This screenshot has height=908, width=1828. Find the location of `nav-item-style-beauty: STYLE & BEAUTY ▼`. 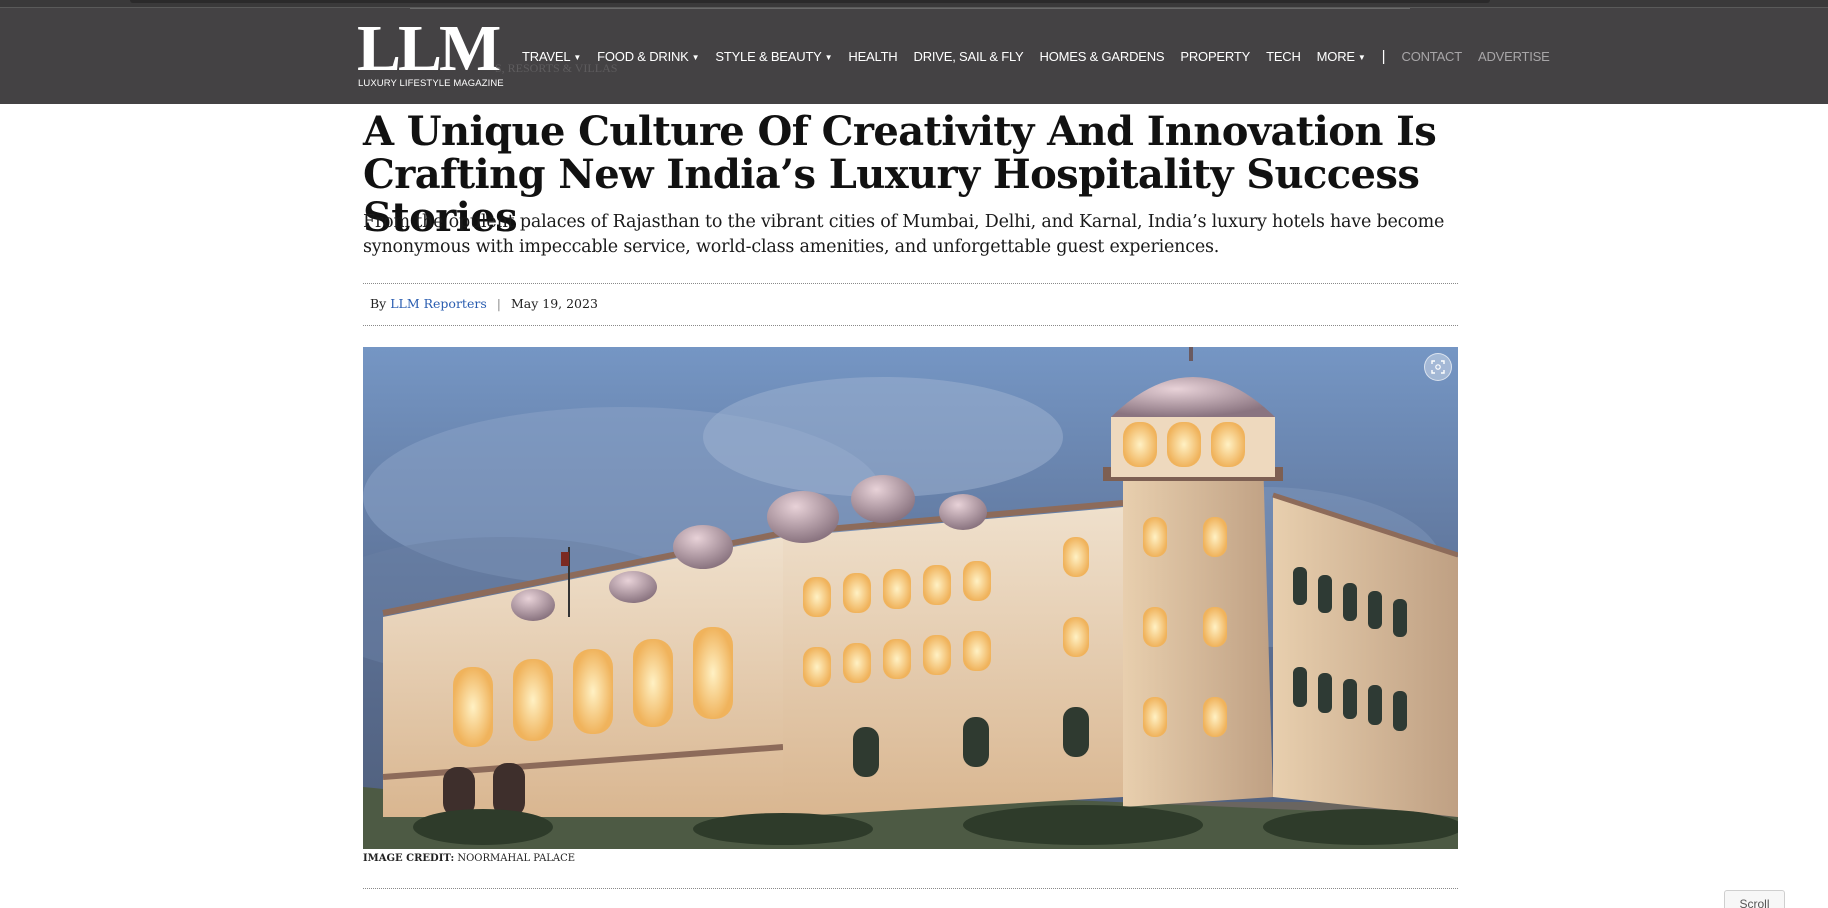

nav-item-style-beauty: STYLE & BEAUTY ▼ is located at coordinates (773, 56).